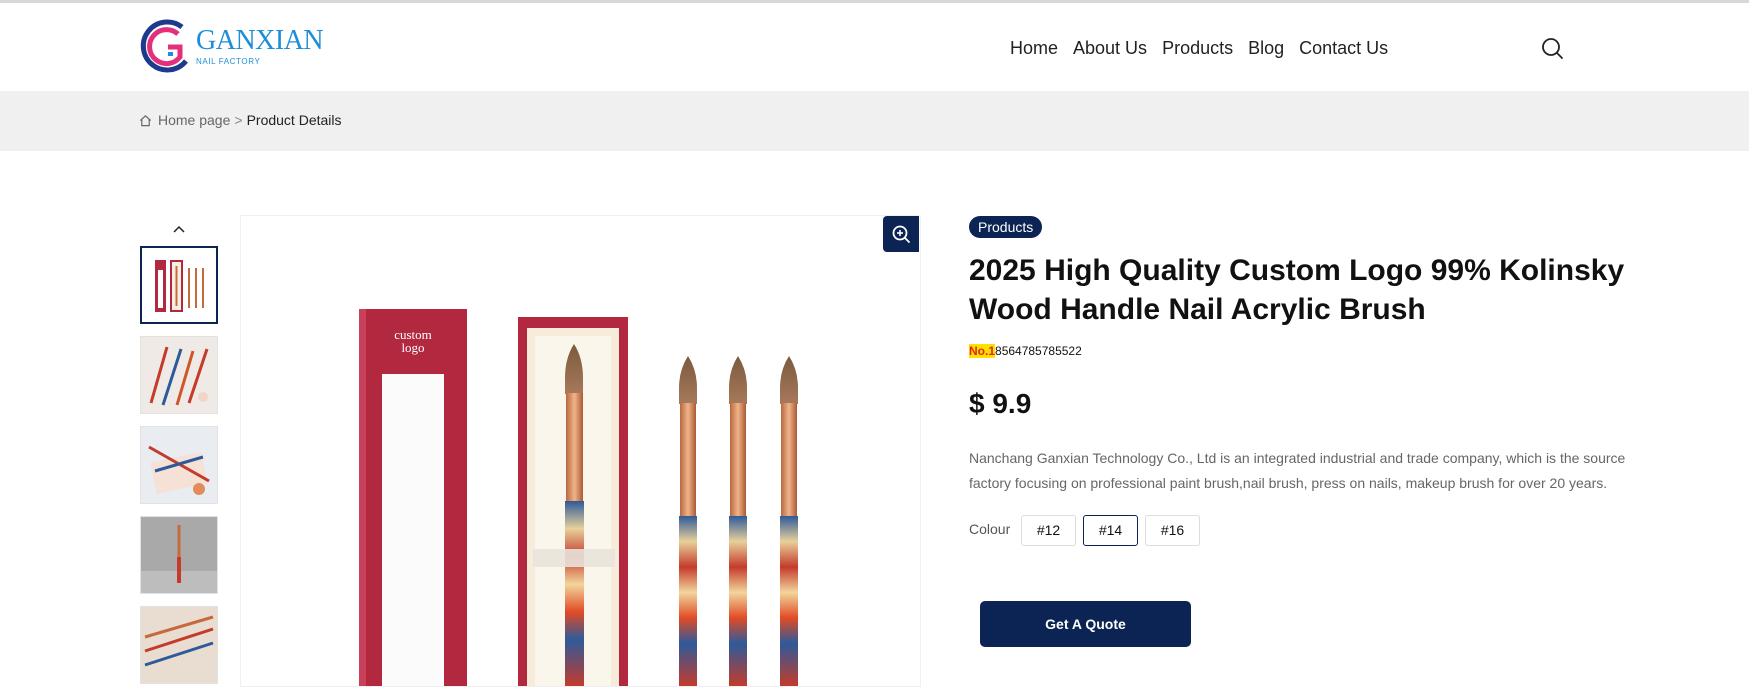  I want to click on logo-wordmark: GANXIAN, so click(260, 40).